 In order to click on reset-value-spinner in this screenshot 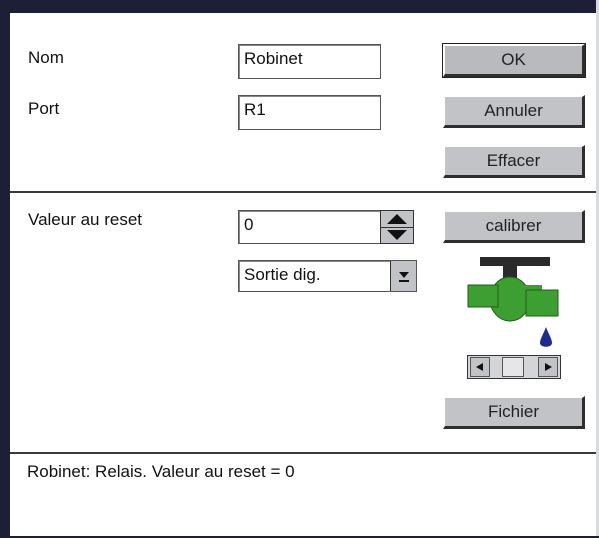, I will do `click(397, 227)`.